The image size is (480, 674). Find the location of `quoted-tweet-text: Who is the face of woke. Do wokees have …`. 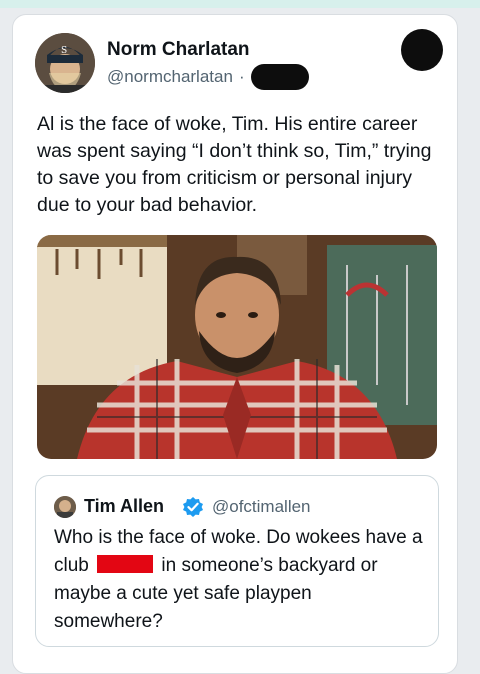

quoted-tweet-text: Who is the face of woke. Do wokees have … is located at coordinates (239, 580).